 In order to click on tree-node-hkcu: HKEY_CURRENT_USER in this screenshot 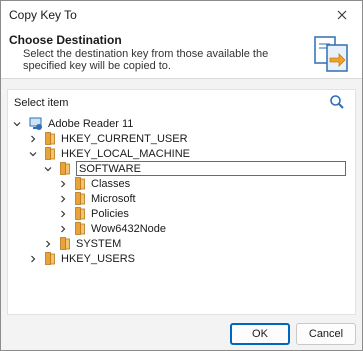, I will do `click(108, 138)`.